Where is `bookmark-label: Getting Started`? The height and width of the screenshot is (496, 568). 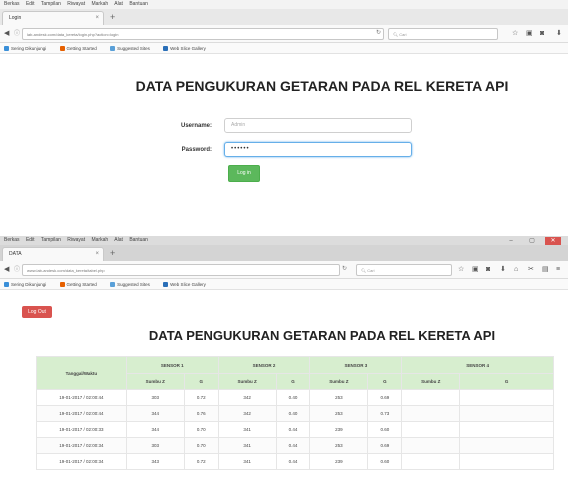 bookmark-label: Getting Started is located at coordinates (81, 284).